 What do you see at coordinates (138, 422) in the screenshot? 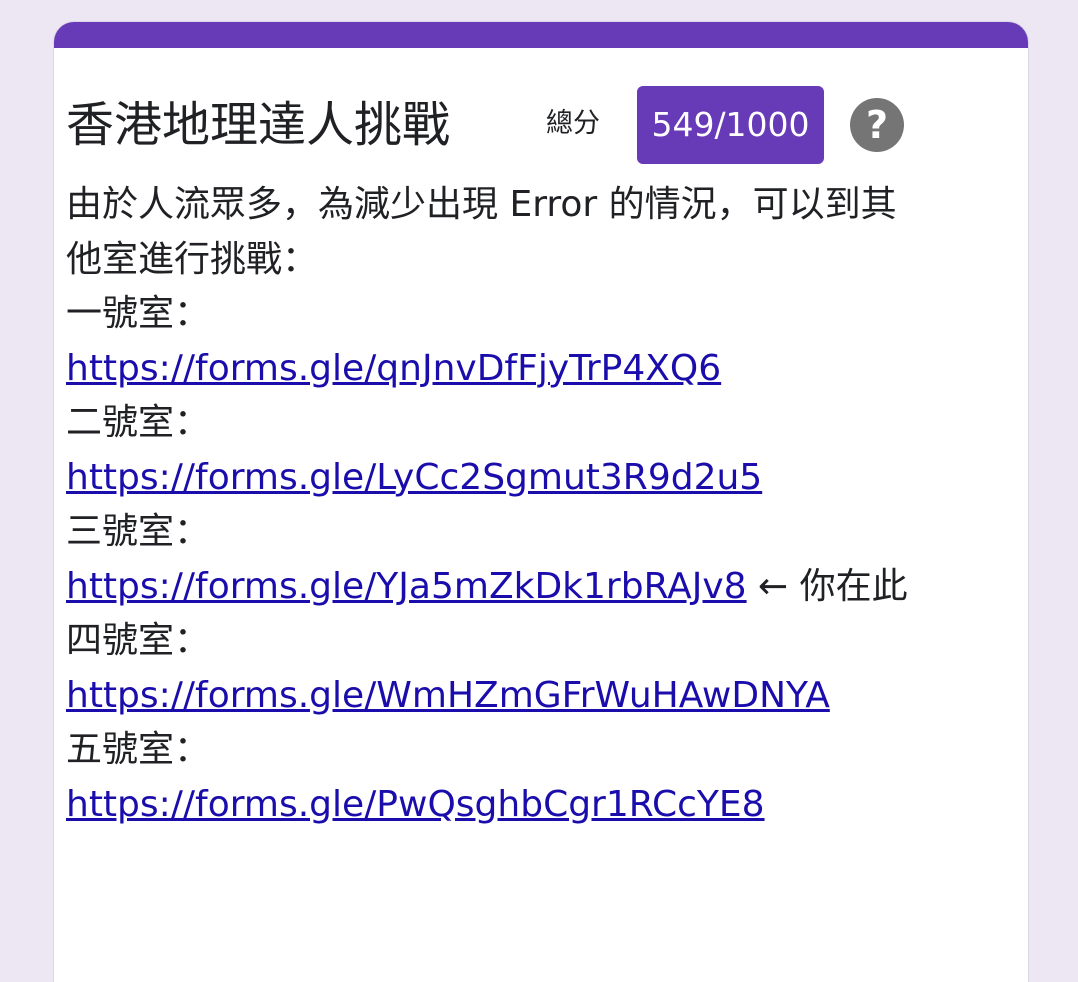
I see `room-label: 二號室：` at bounding box center [138, 422].